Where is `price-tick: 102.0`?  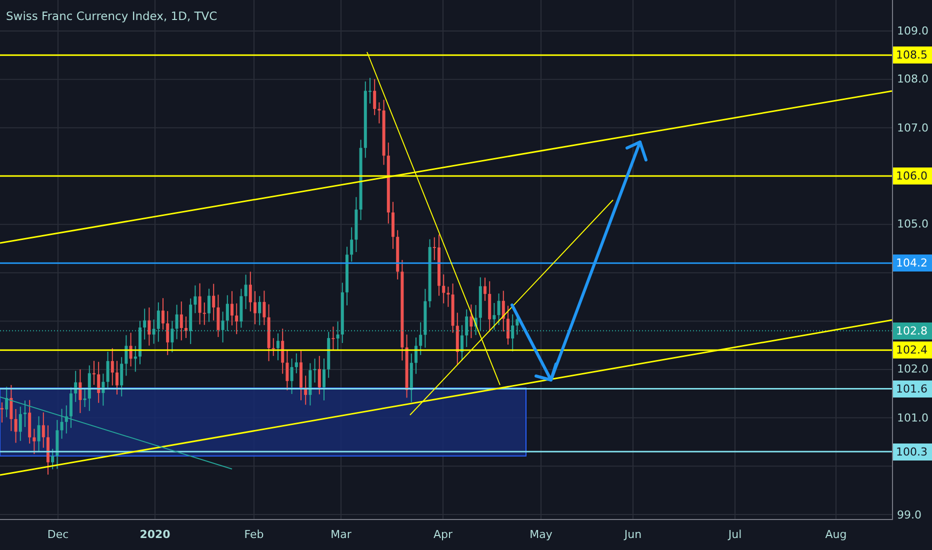 price-tick: 102.0 is located at coordinates (912, 369).